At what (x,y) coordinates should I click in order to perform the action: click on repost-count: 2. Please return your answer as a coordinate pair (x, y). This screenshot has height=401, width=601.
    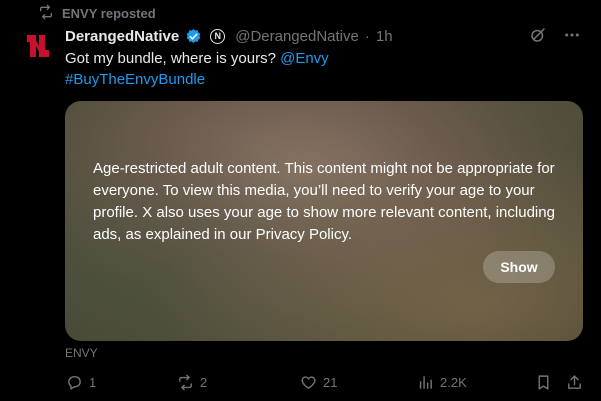
    Looking at the image, I should click on (204, 382).